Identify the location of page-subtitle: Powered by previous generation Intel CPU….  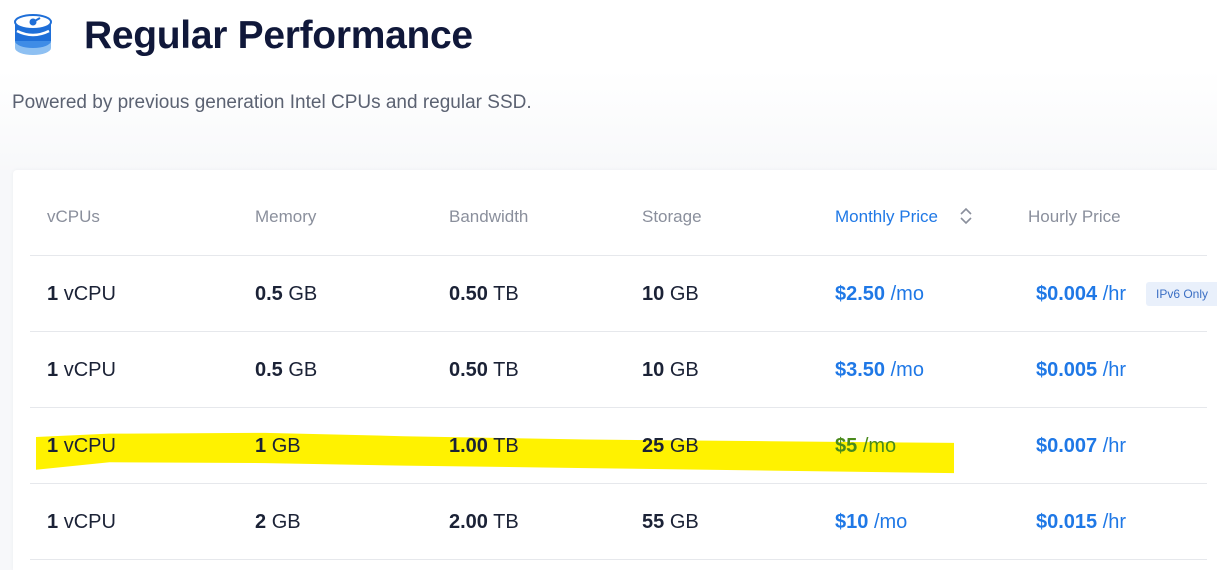
(272, 102).